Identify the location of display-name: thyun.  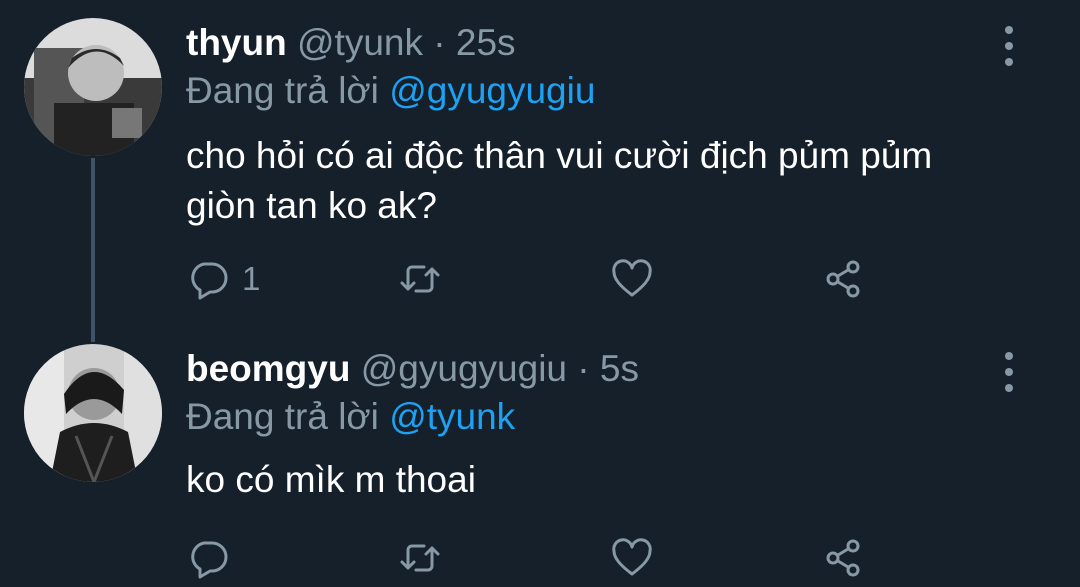
(236, 42).